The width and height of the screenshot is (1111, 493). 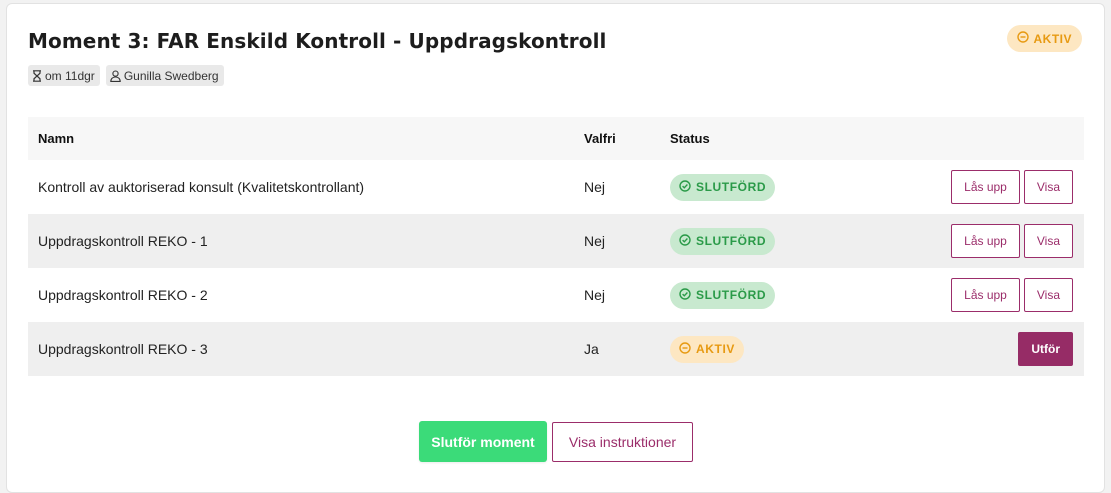 I want to click on row-optional: Ja, so click(x=591, y=349).